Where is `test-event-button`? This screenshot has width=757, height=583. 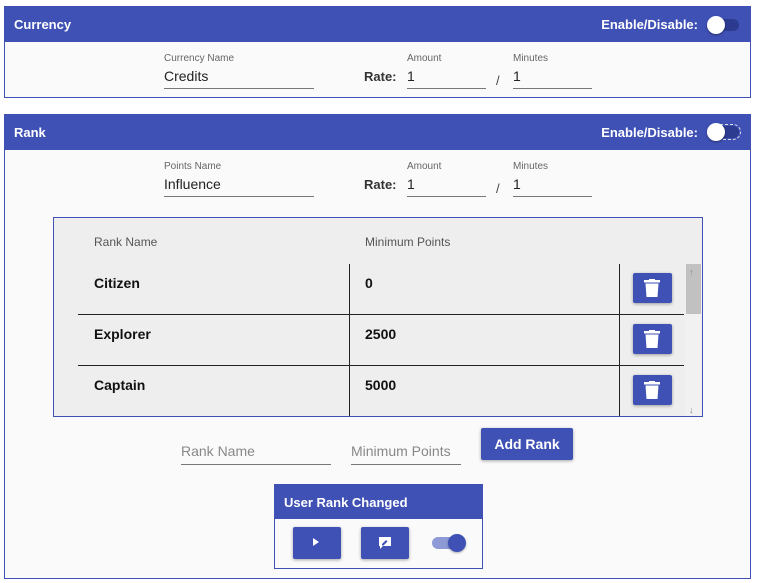
test-event-button is located at coordinates (317, 543).